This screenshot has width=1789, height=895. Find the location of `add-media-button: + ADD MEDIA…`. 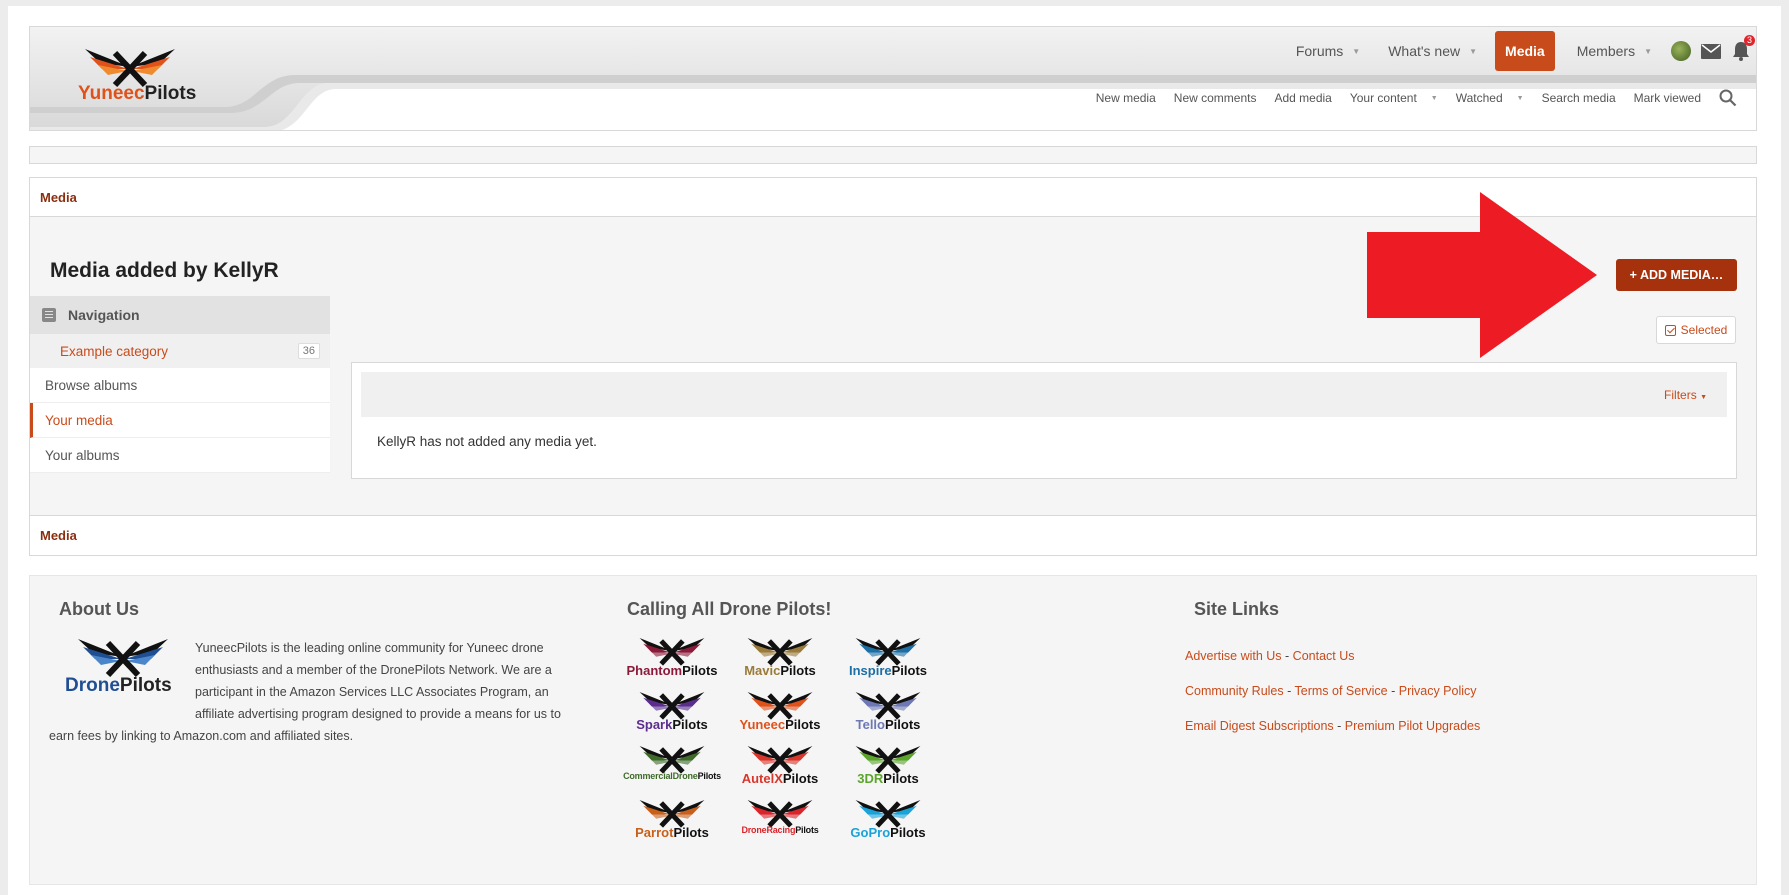

add-media-button: + ADD MEDIA… is located at coordinates (1676, 275).